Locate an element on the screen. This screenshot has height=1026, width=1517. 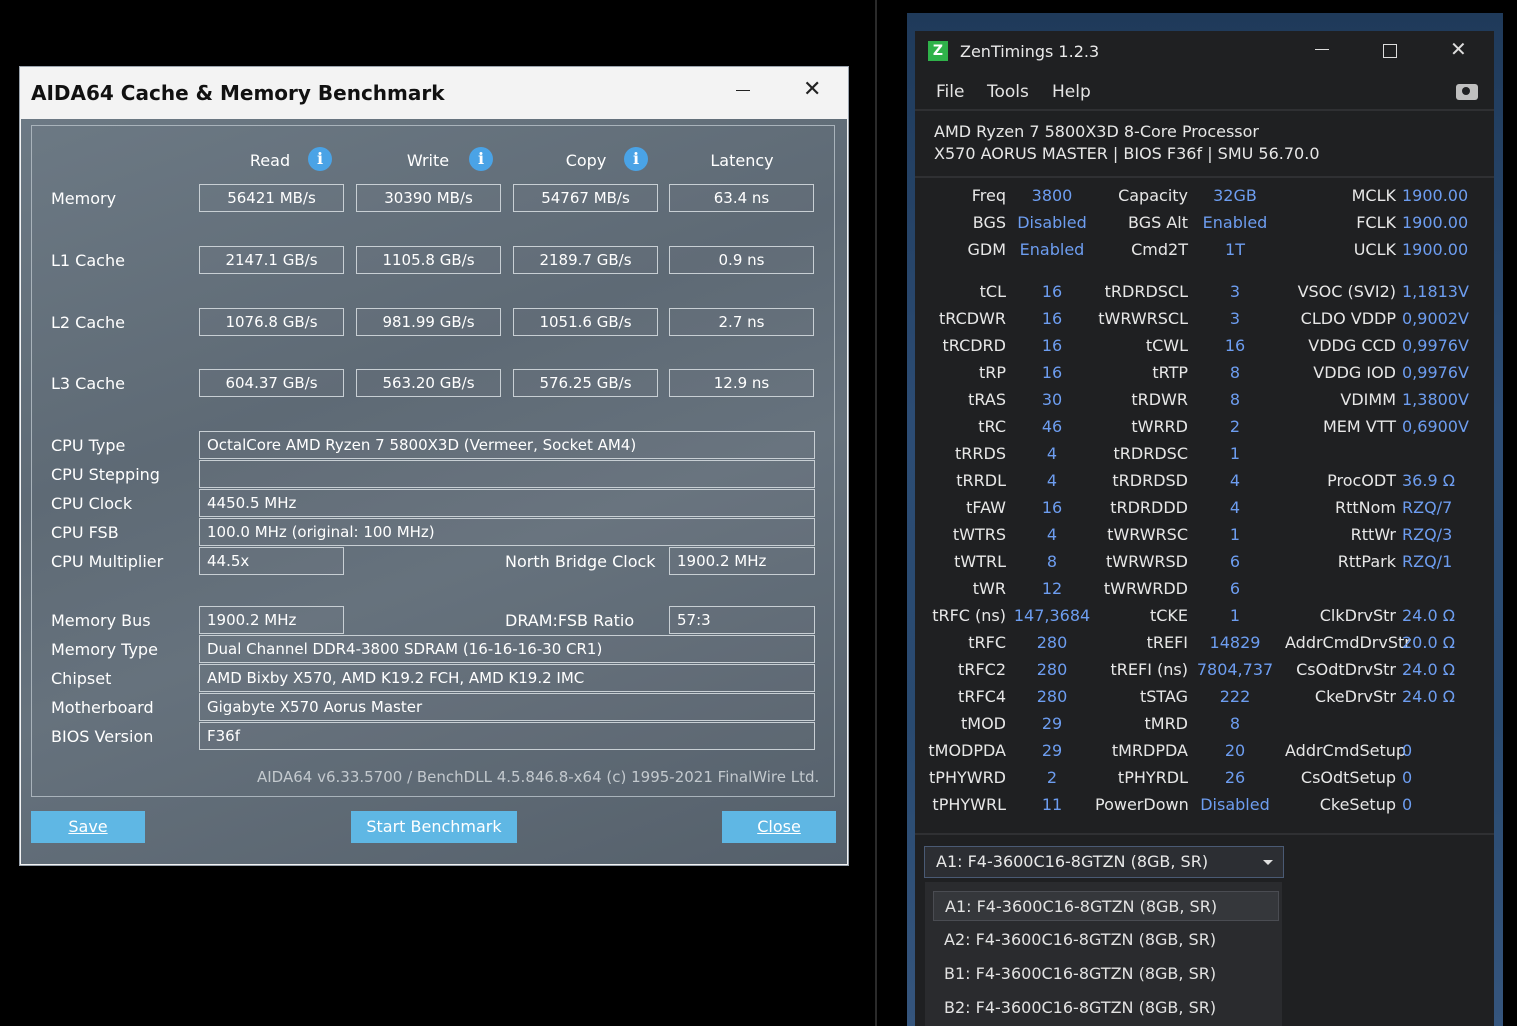
timing-value: RZQ/1 is located at coordinates (1427, 561).